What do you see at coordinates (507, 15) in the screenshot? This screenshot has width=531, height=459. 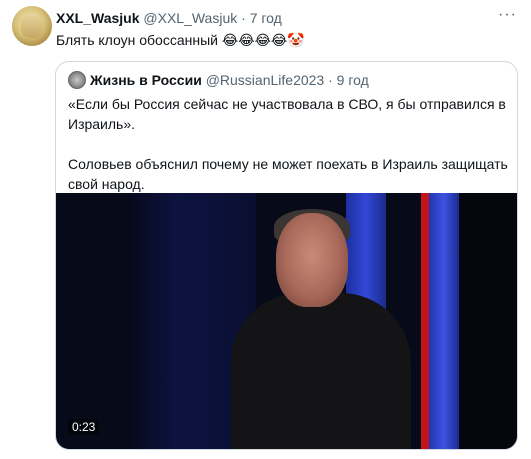 I see `more-options-icon: ···` at bounding box center [507, 15].